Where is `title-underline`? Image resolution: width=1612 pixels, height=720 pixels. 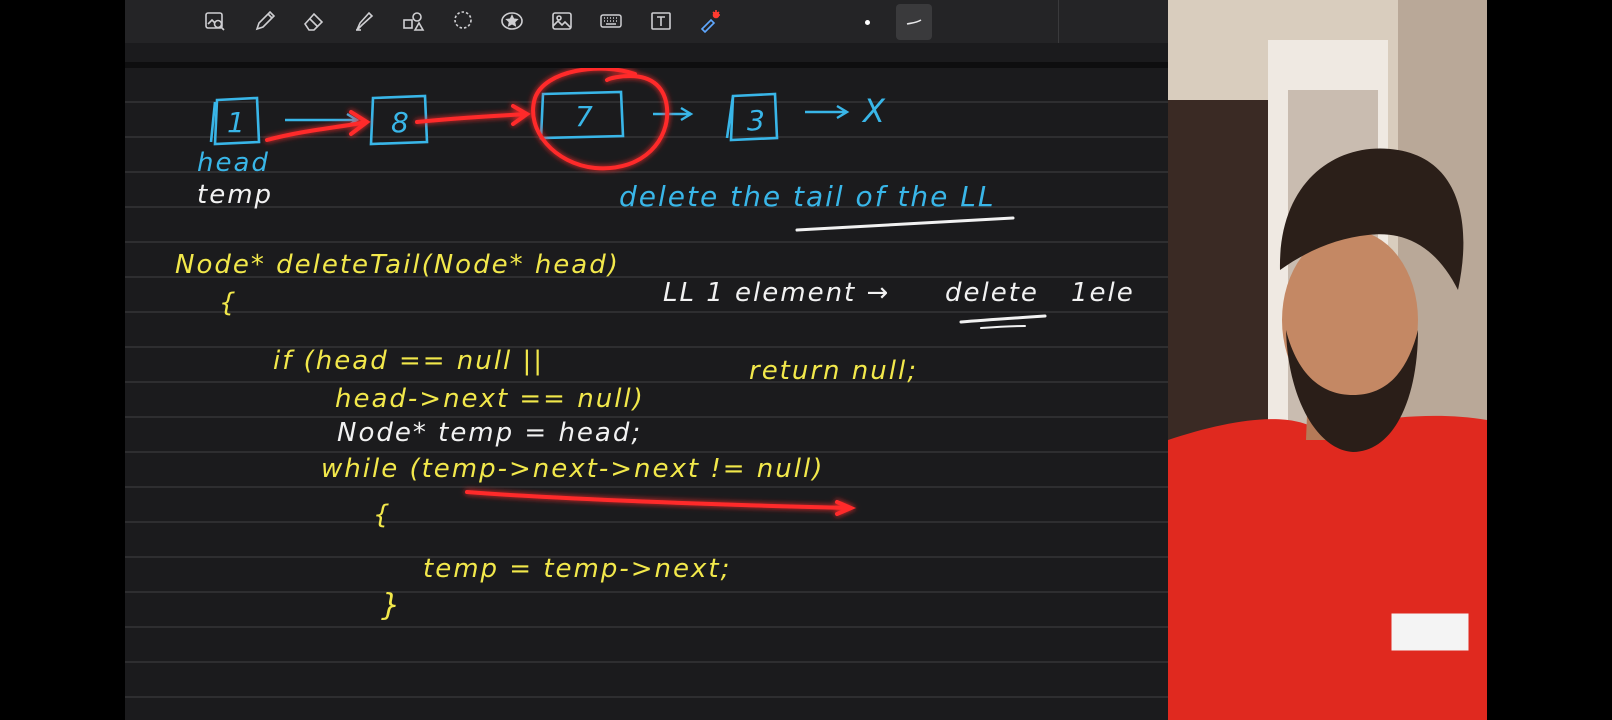
title-underline is located at coordinates (905, 224).